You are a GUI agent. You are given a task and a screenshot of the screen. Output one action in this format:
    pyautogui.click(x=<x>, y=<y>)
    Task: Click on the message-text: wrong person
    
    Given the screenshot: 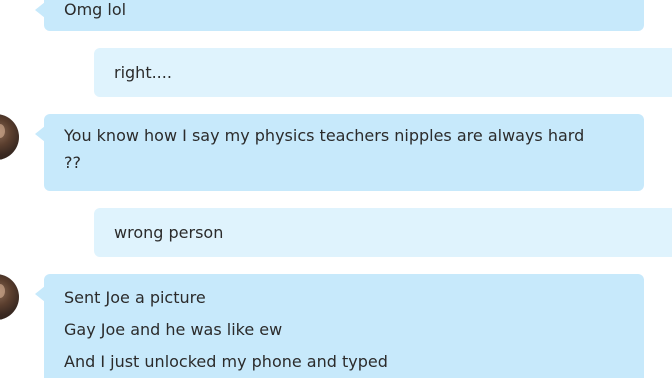 What is the action you would take?
    pyautogui.click(x=169, y=232)
    